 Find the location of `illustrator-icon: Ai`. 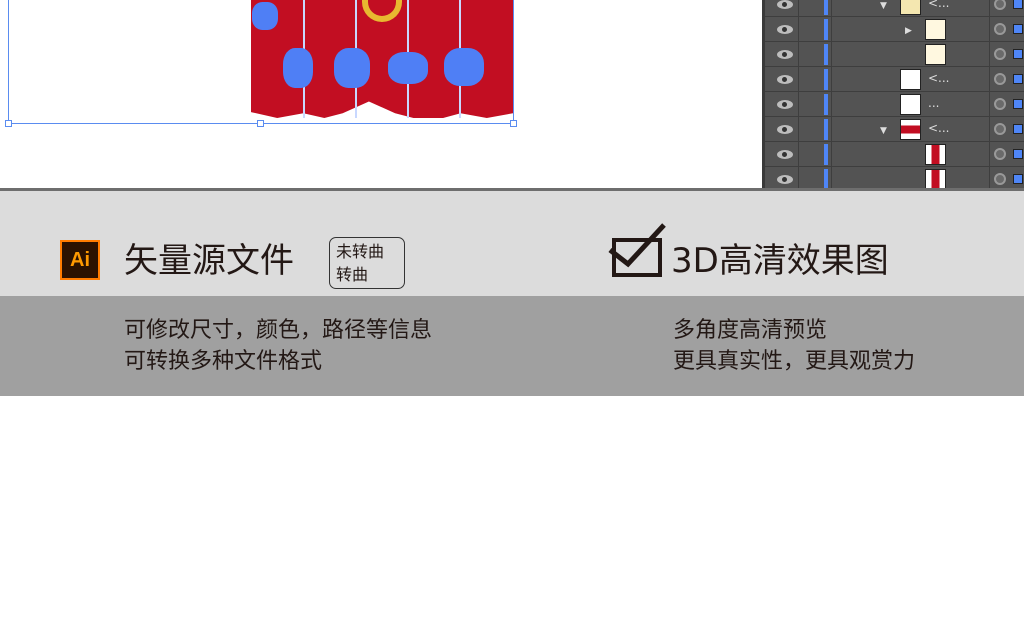

illustrator-icon: Ai is located at coordinates (80, 260).